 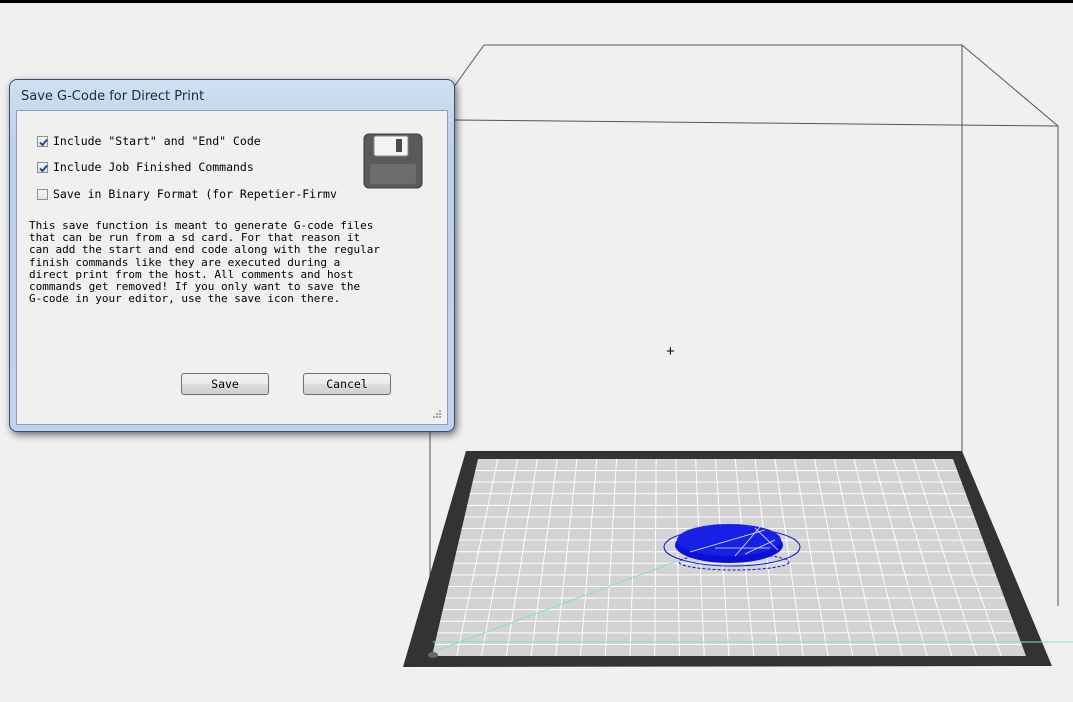 I want to click on origin-marker, so click(x=433, y=655).